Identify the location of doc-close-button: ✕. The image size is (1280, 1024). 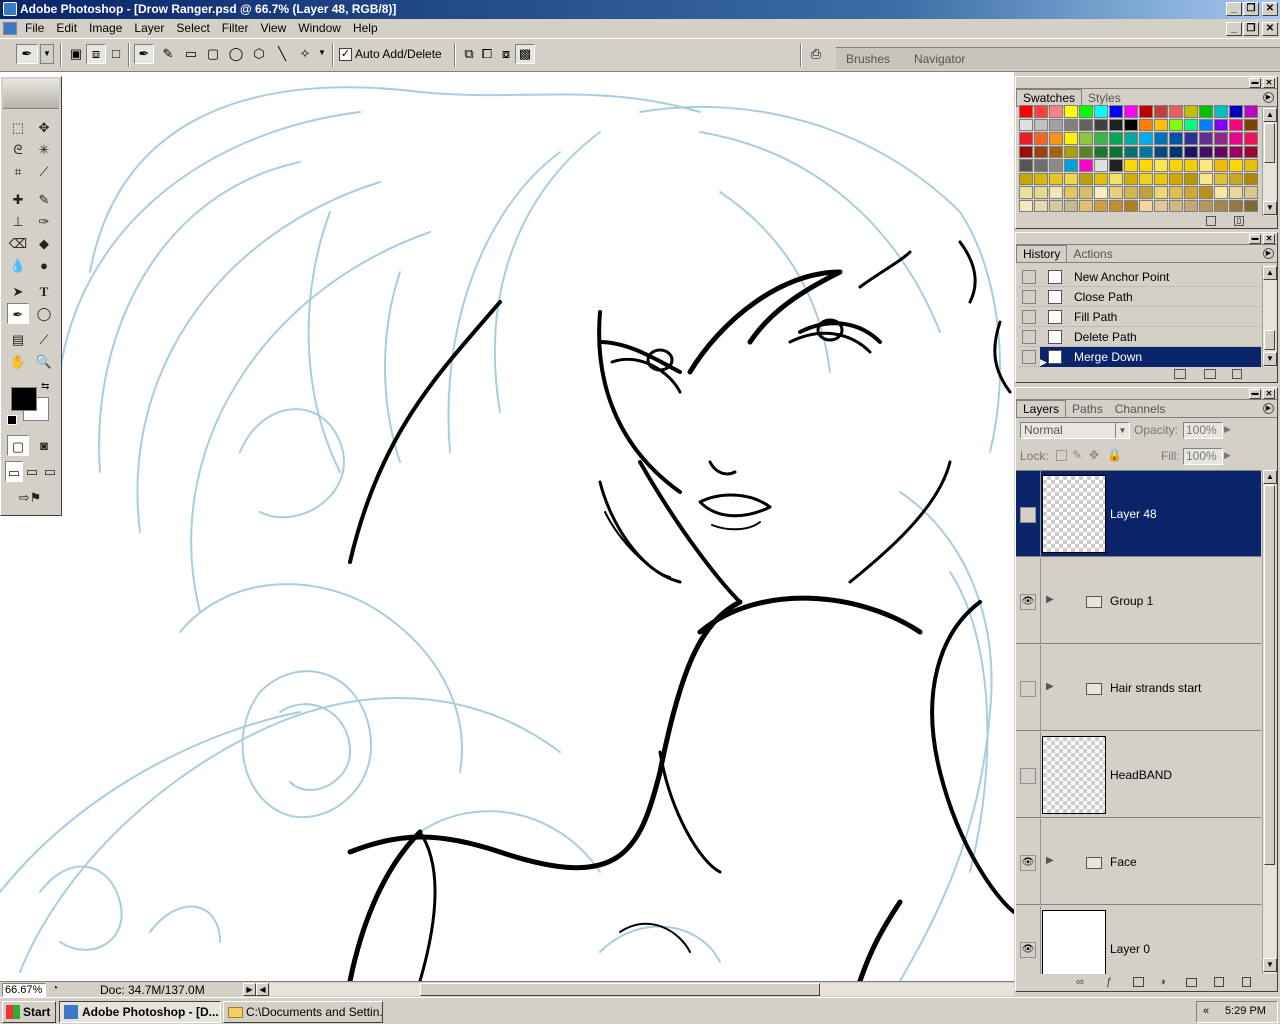
(1270, 29).